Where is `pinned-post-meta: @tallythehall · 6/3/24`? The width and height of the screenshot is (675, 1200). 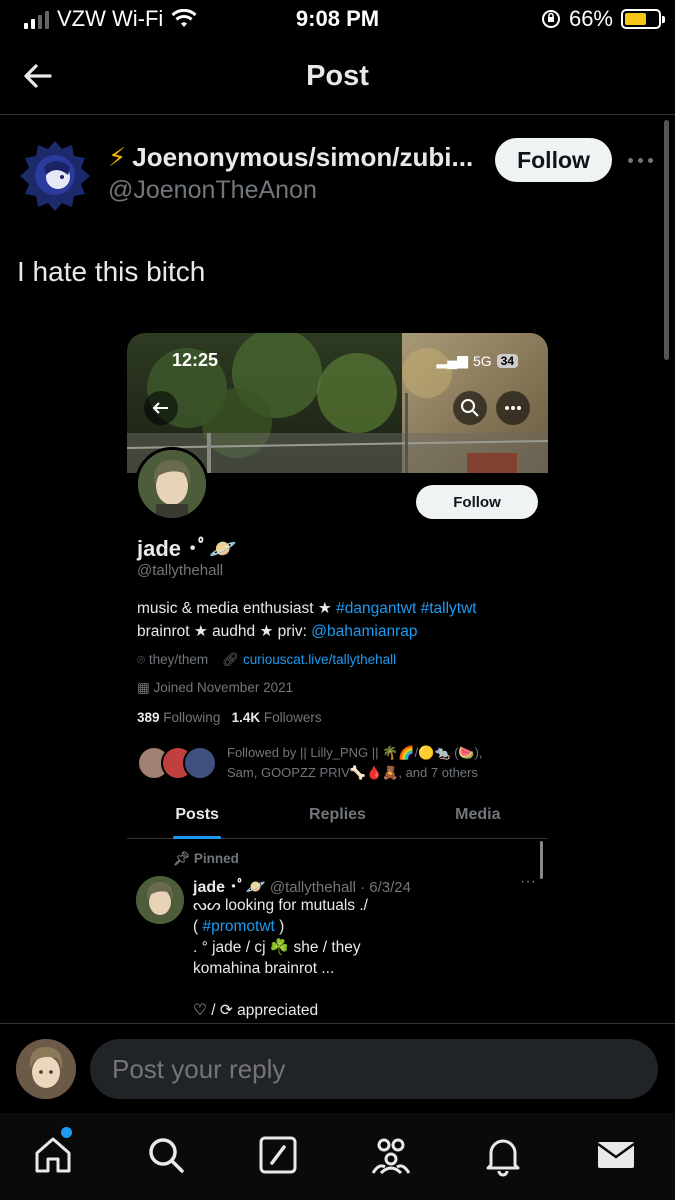
pinned-post-meta: @tallythehall · 6/3/24 is located at coordinates (340, 887).